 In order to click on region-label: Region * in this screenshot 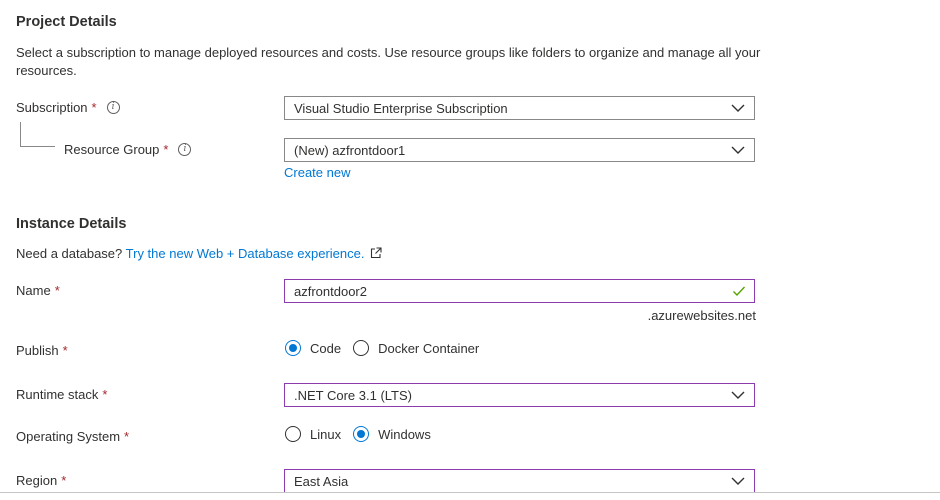, I will do `click(41, 480)`.